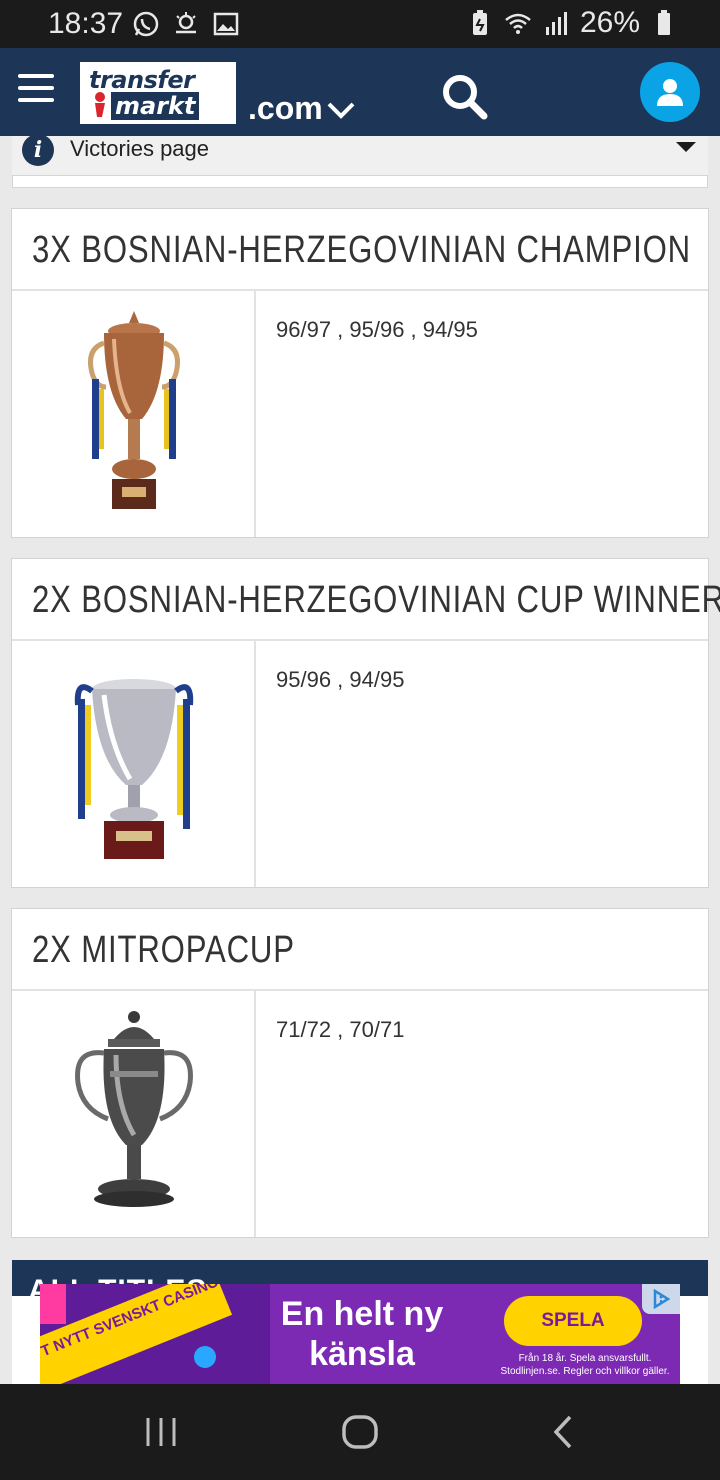  I want to click on info-icon: i, so click(38, 151).